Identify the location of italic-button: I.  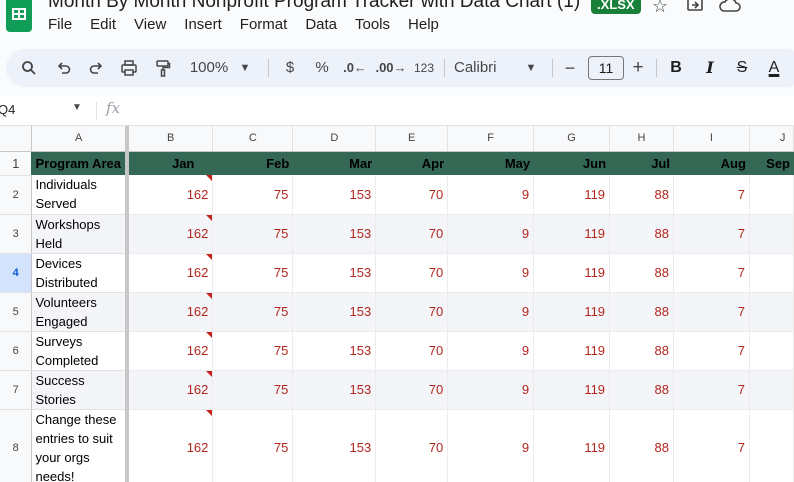
(710, 68).